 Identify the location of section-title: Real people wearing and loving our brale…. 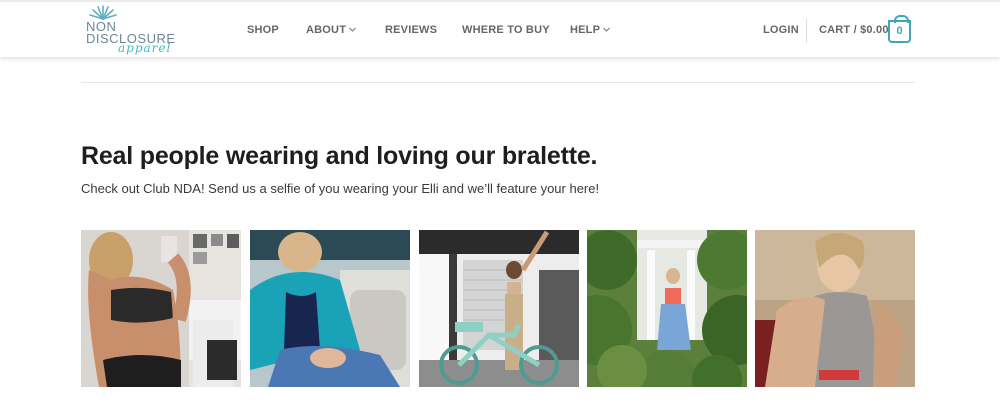
(339, 156).